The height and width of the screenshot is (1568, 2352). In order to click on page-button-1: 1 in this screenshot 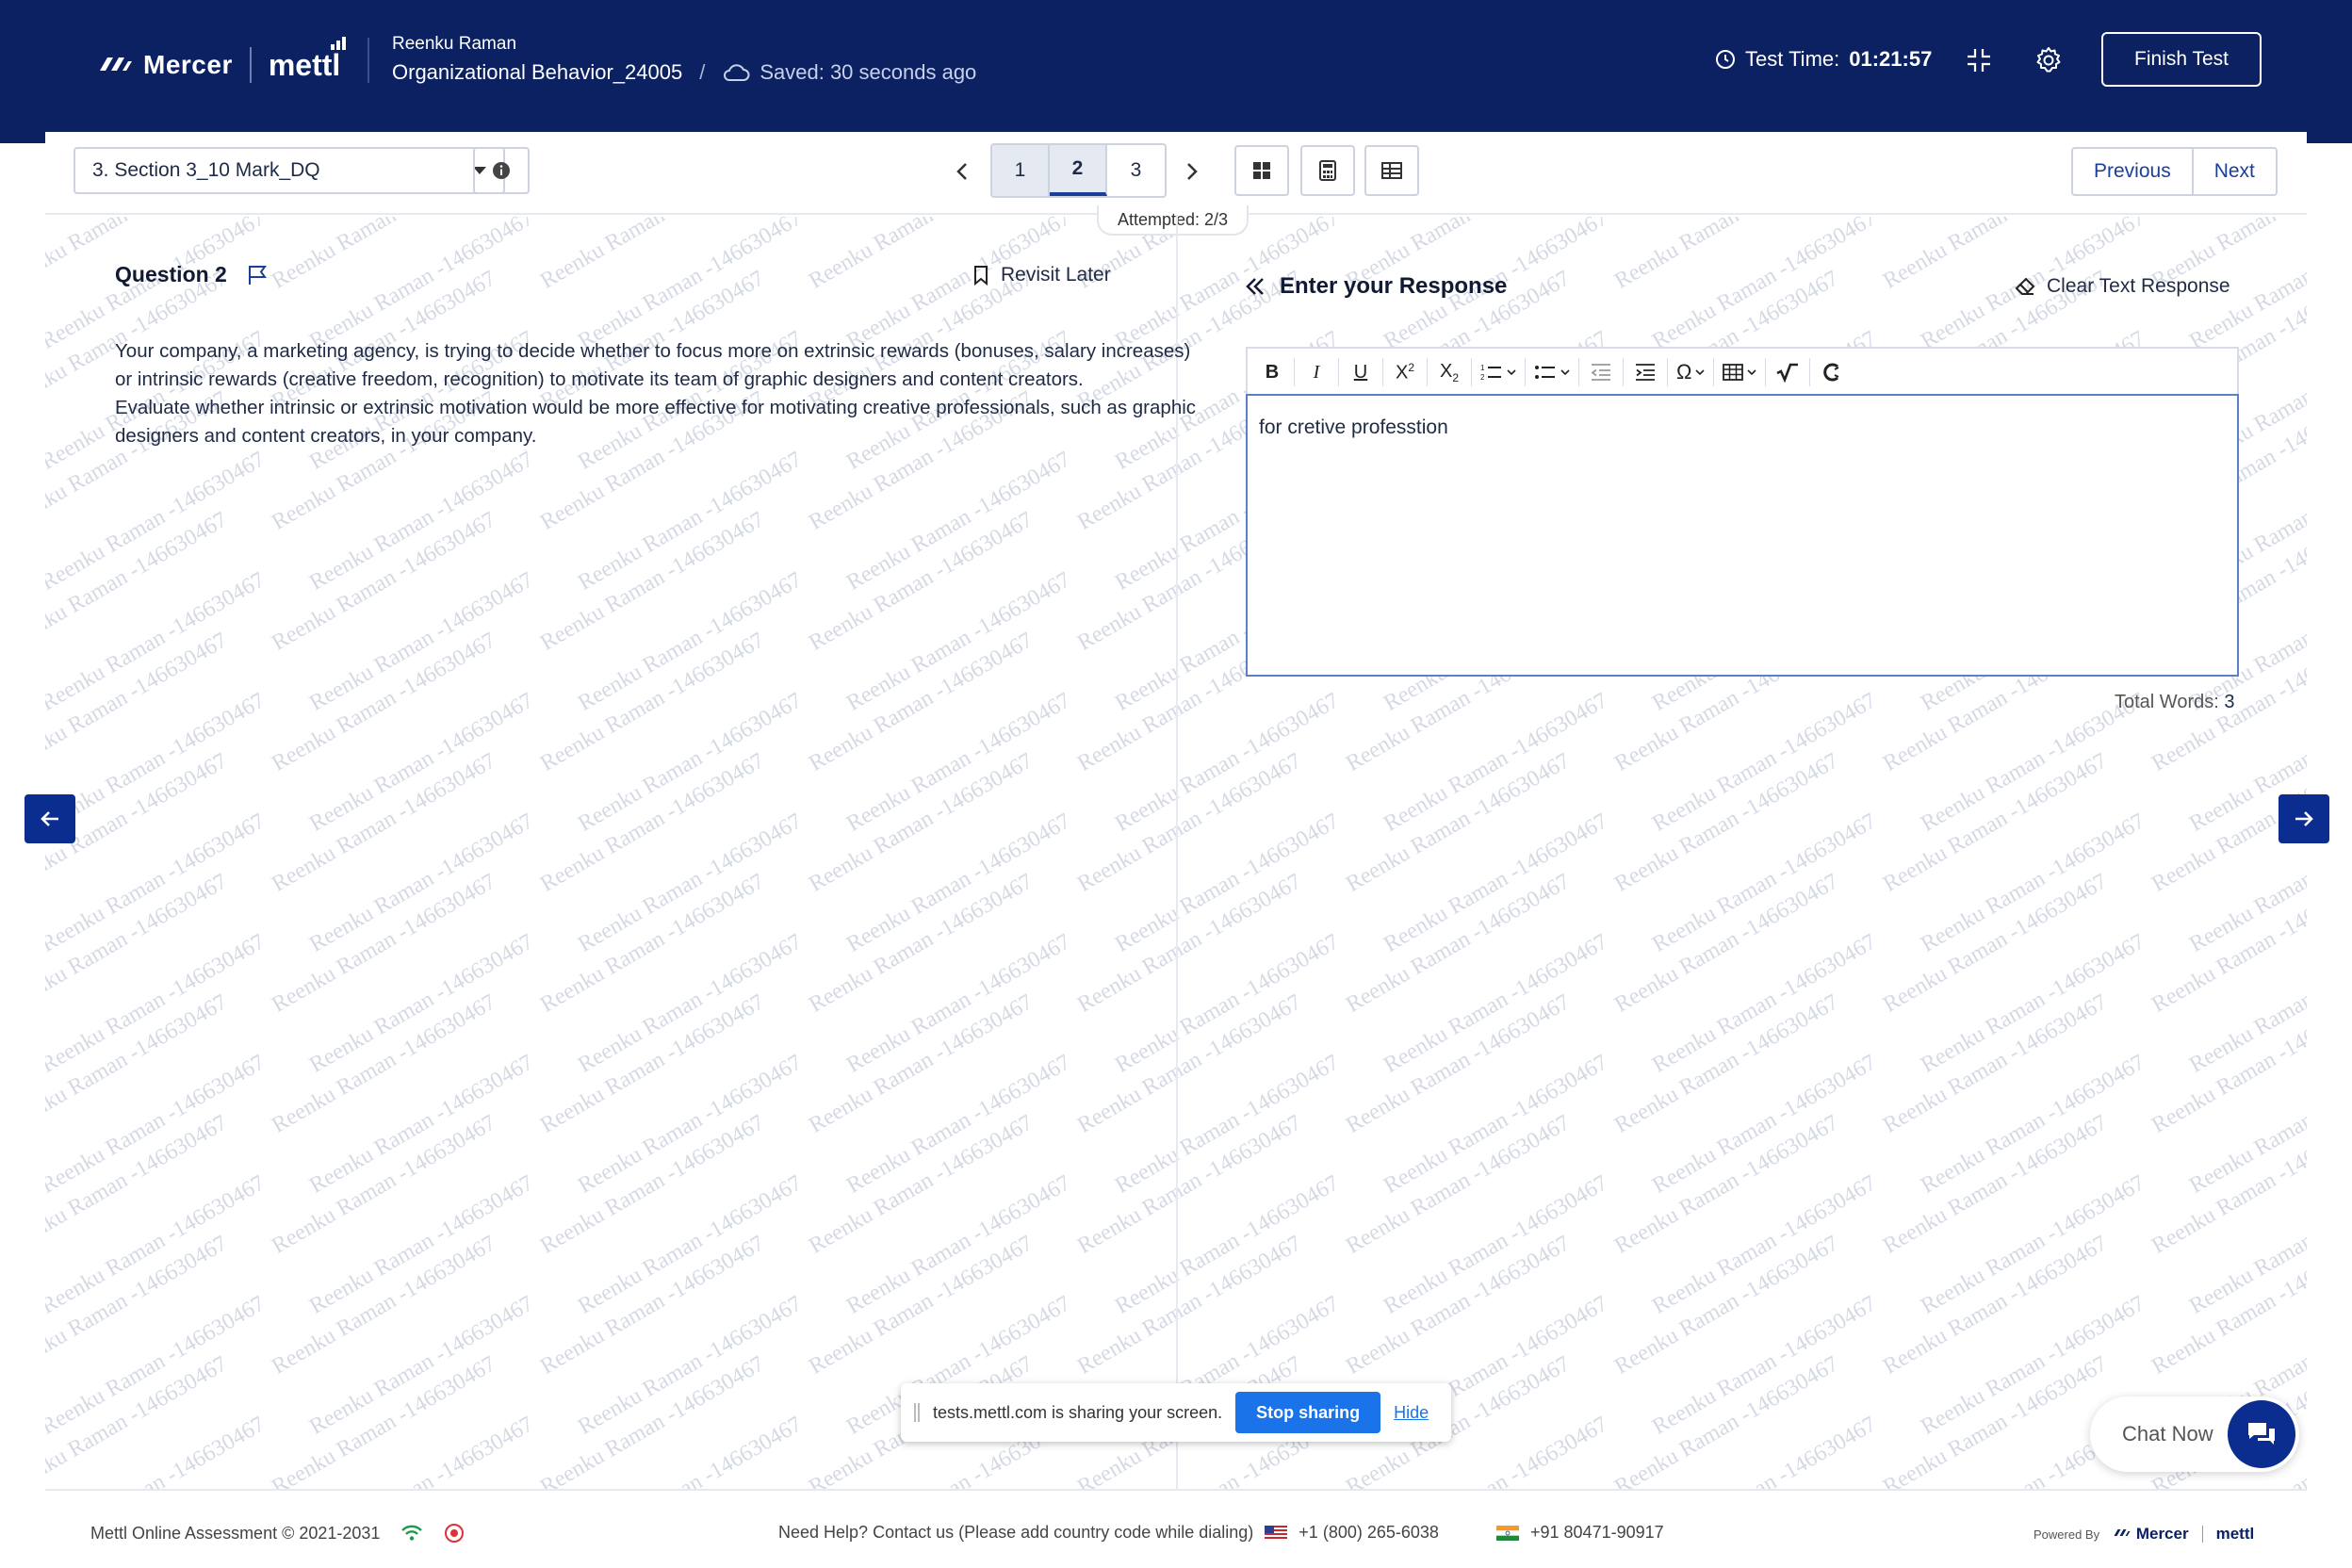, I will do `click(1021, 170)`.